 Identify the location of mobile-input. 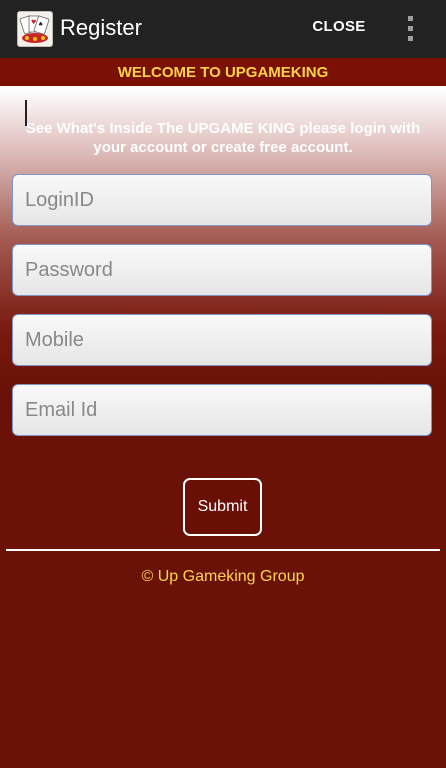
(222, 340).